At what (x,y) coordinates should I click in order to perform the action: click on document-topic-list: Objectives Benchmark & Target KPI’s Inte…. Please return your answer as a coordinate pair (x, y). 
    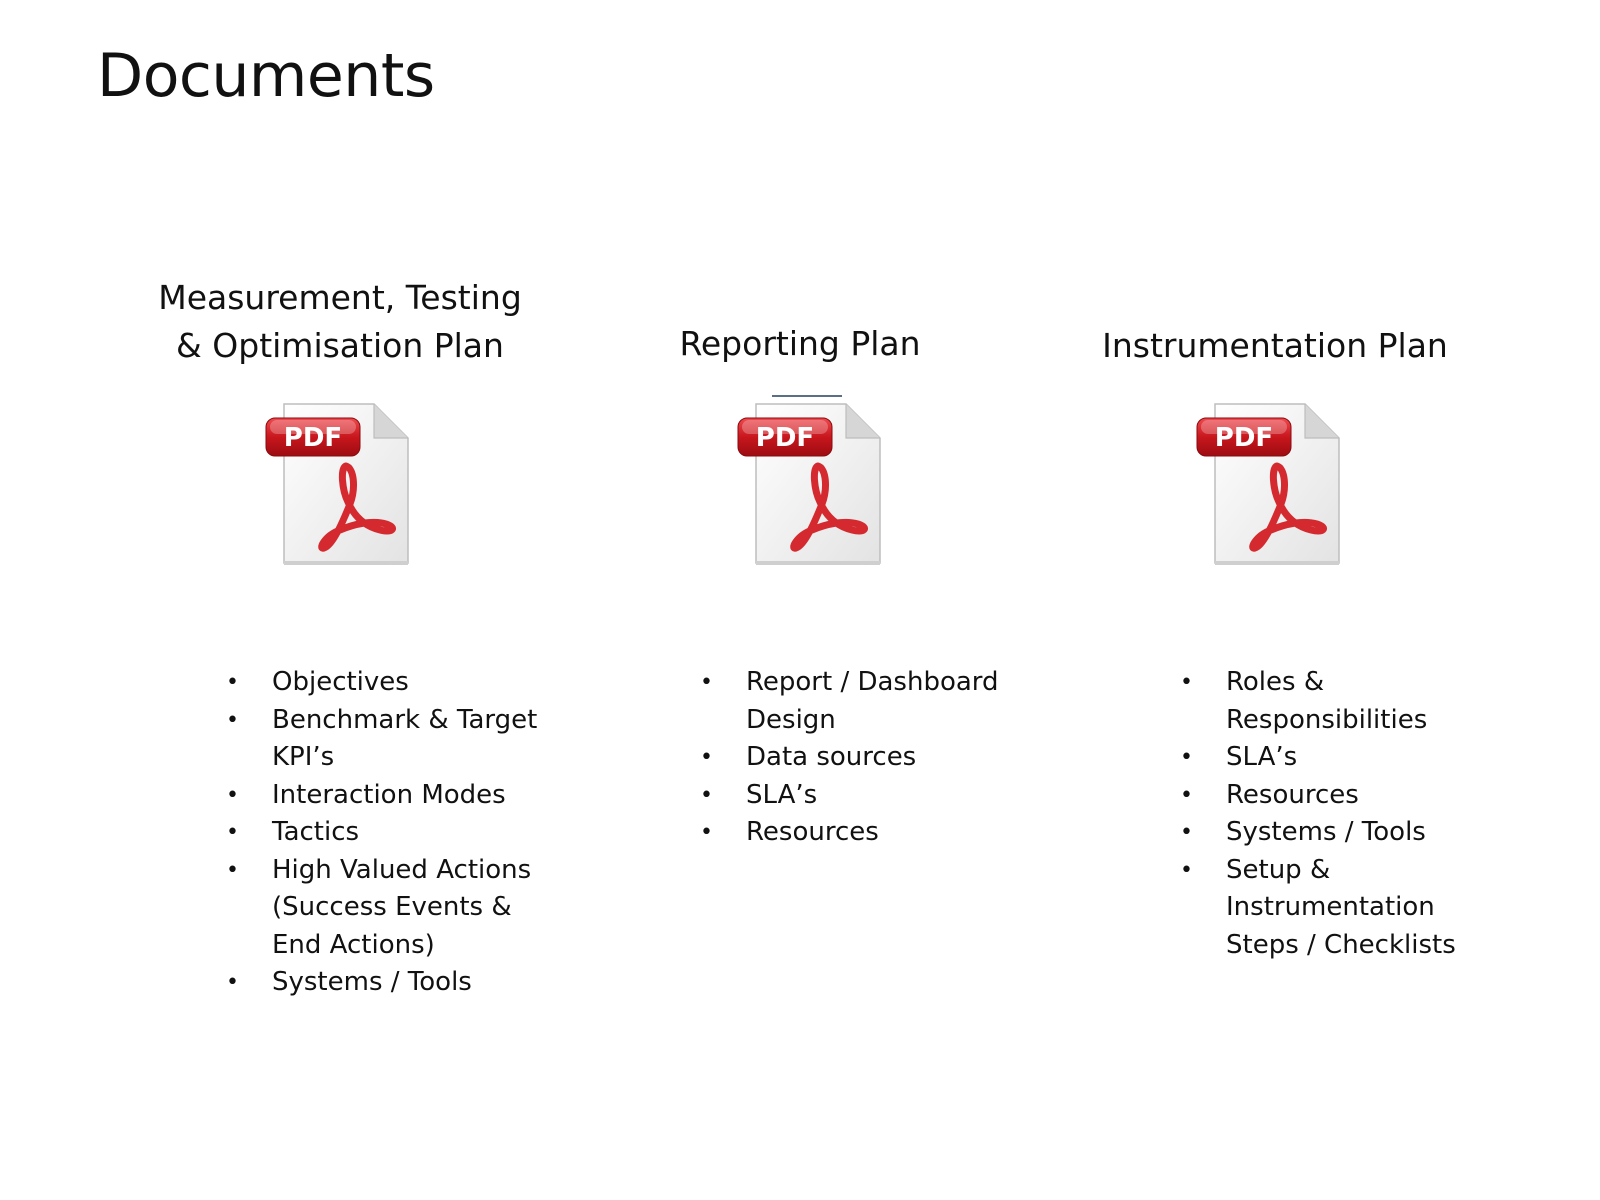
    Looking at the image, I should click on (391, 833).